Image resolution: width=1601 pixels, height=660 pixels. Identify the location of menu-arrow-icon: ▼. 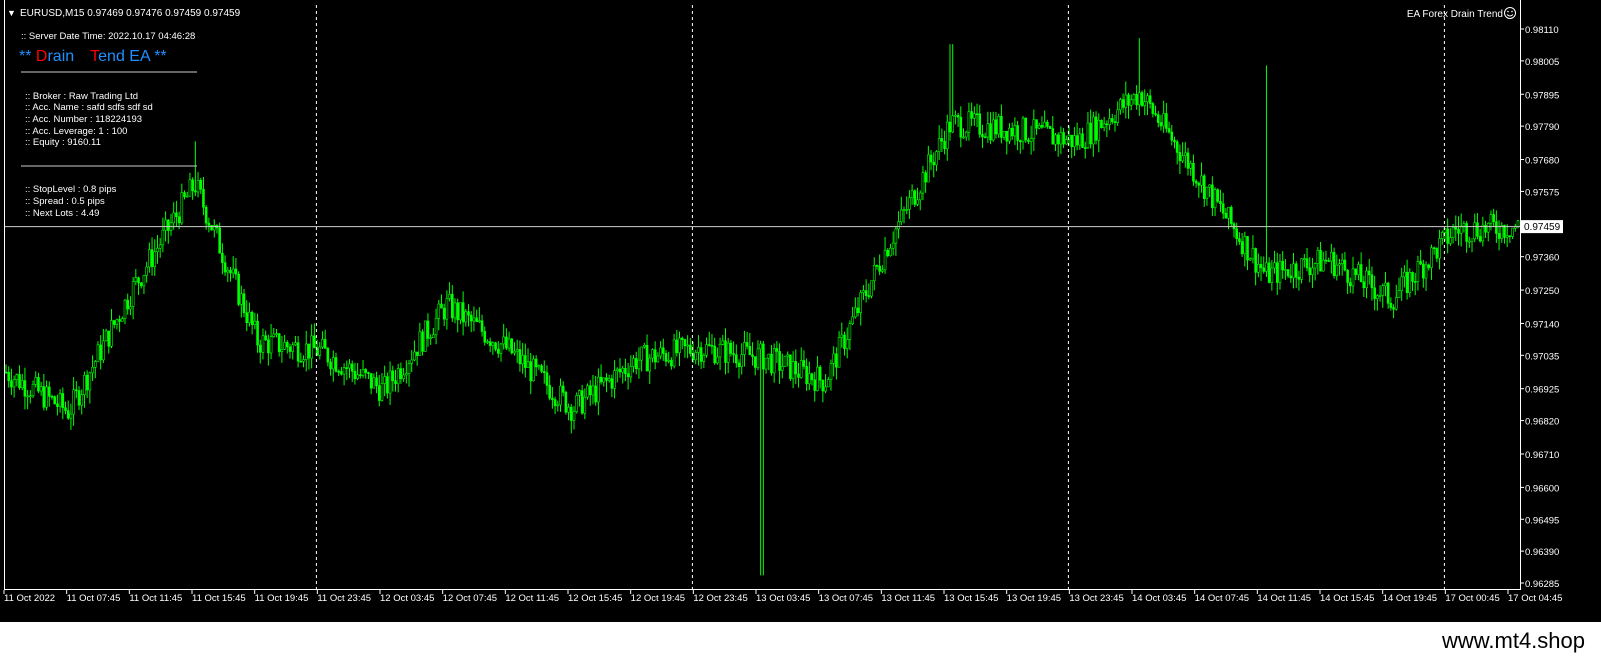
(11, 13).